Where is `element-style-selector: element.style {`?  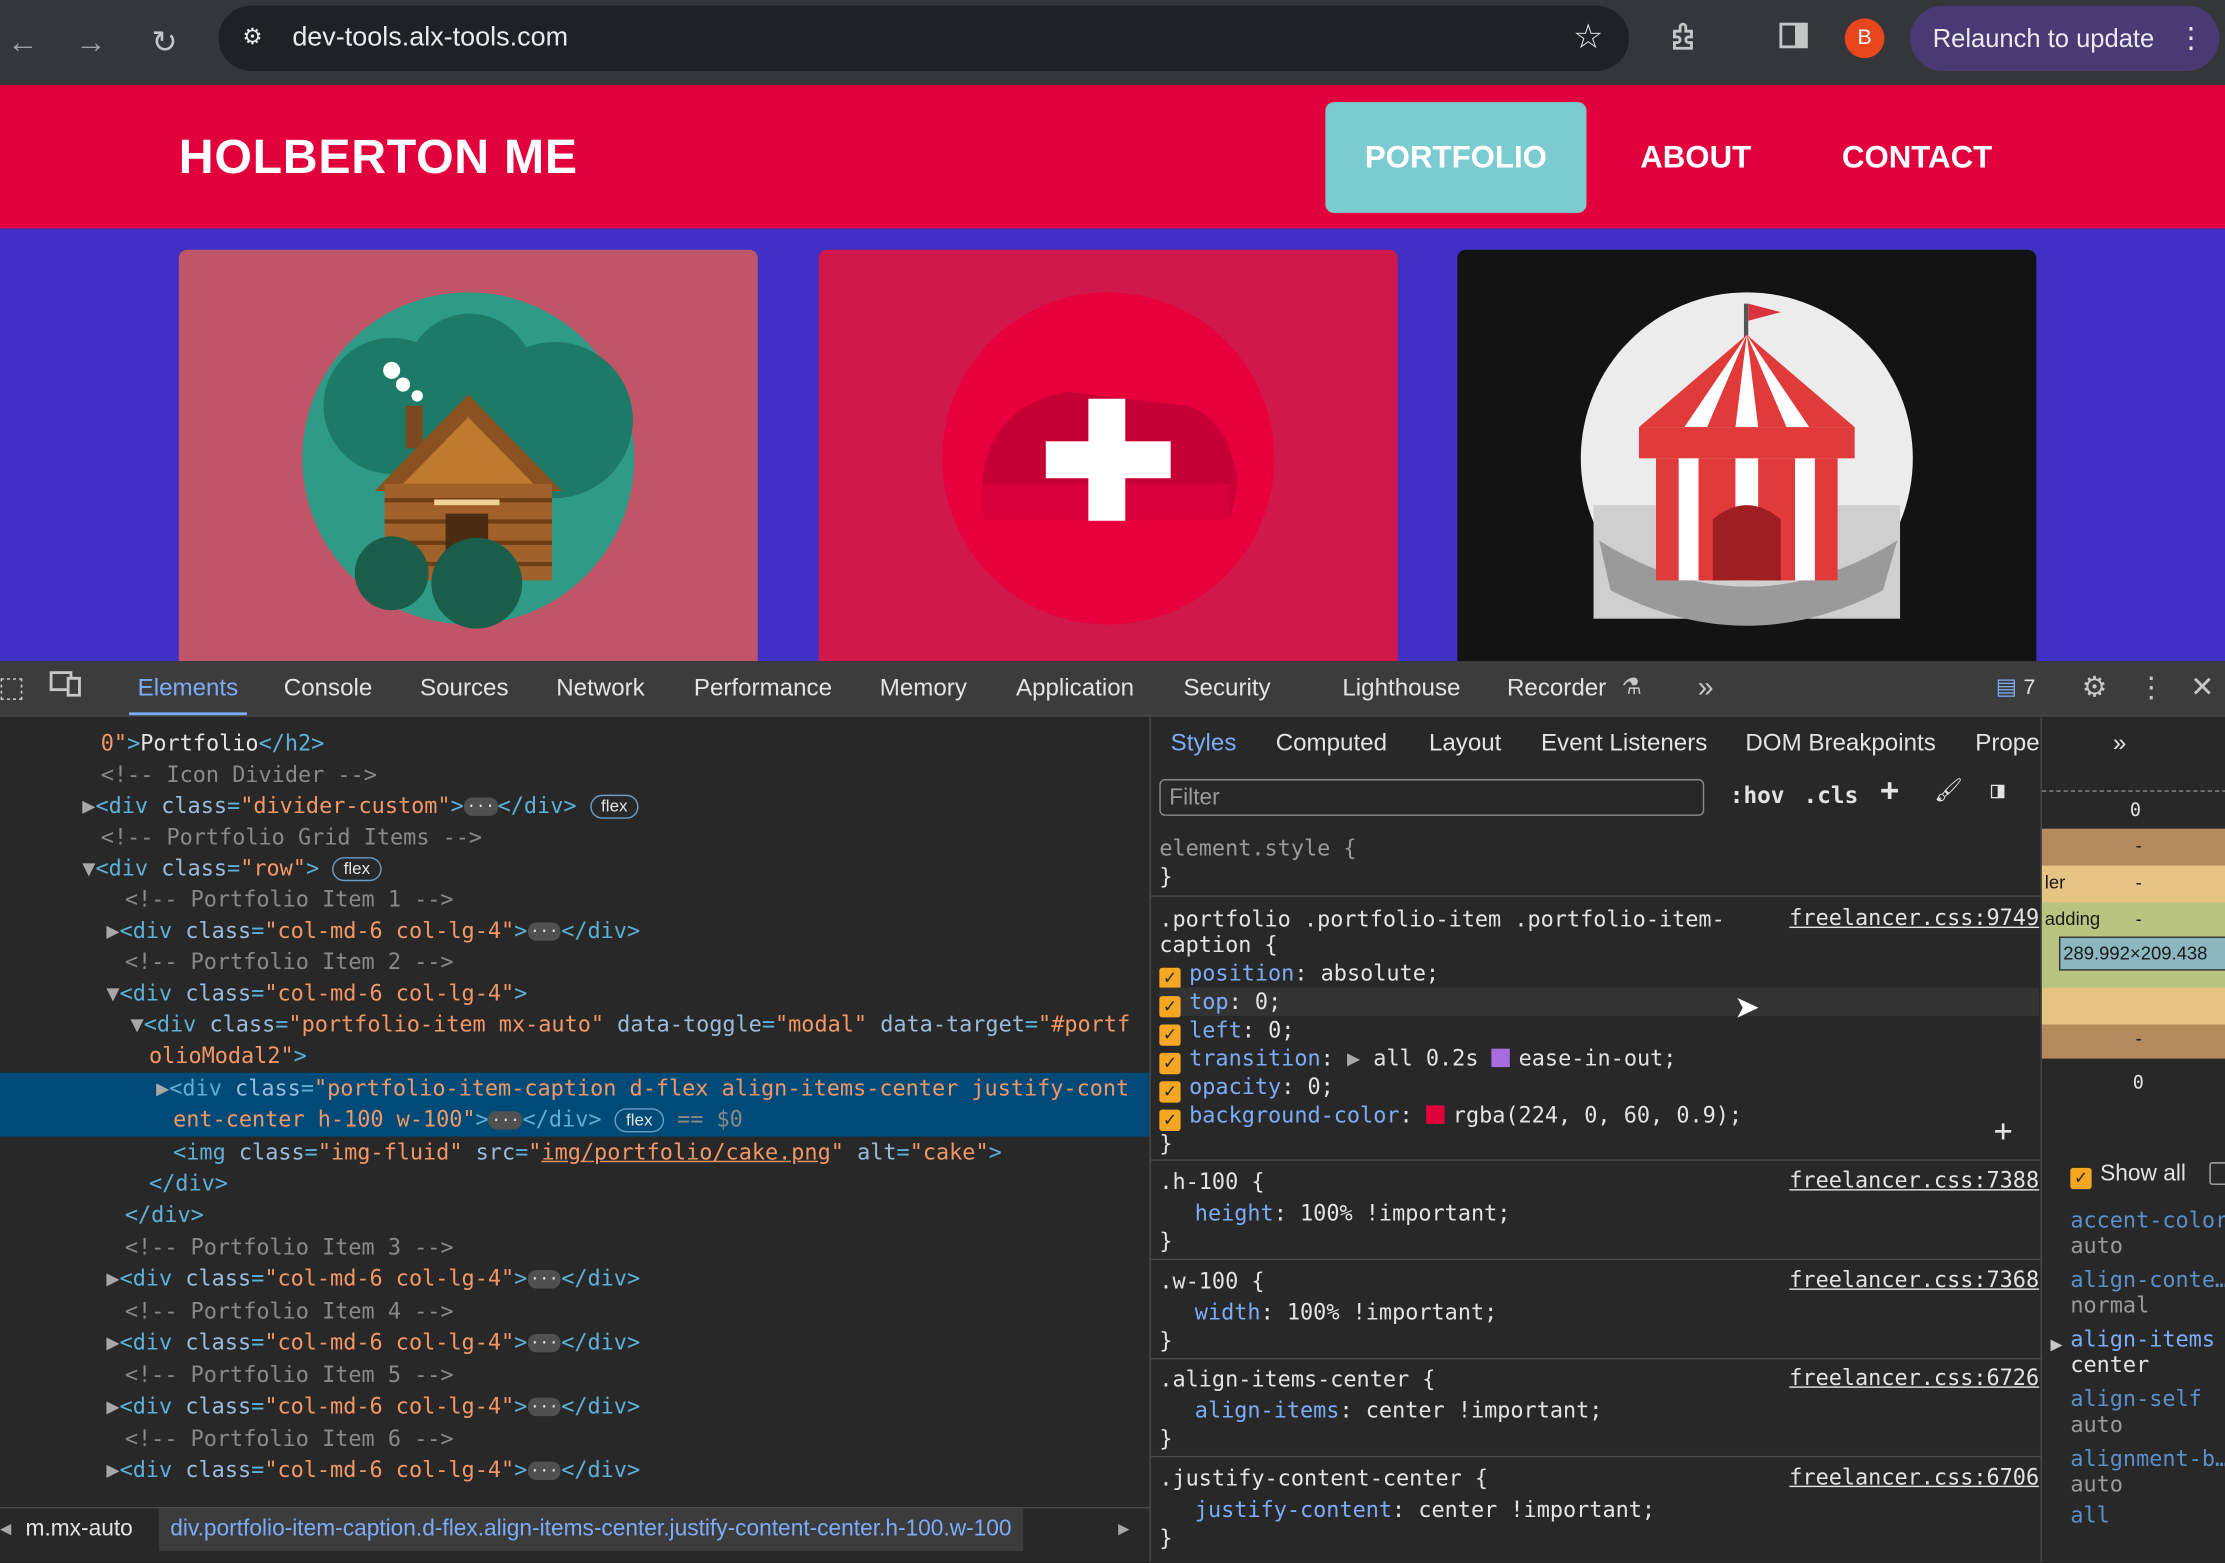 element-style-selector: element.style { is located at coordinates (1599, 848).